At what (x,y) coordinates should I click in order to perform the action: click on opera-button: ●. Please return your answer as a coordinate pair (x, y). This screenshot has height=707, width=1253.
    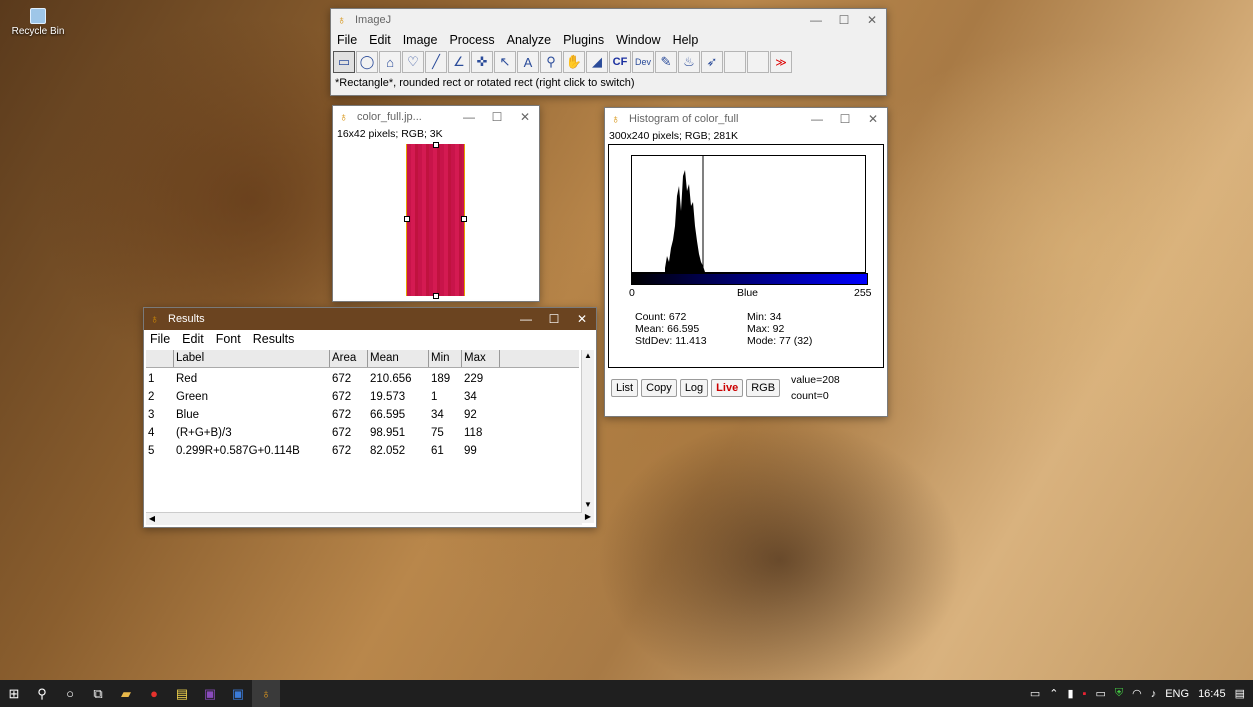
    Looking at the image, I should click on (154, 693).